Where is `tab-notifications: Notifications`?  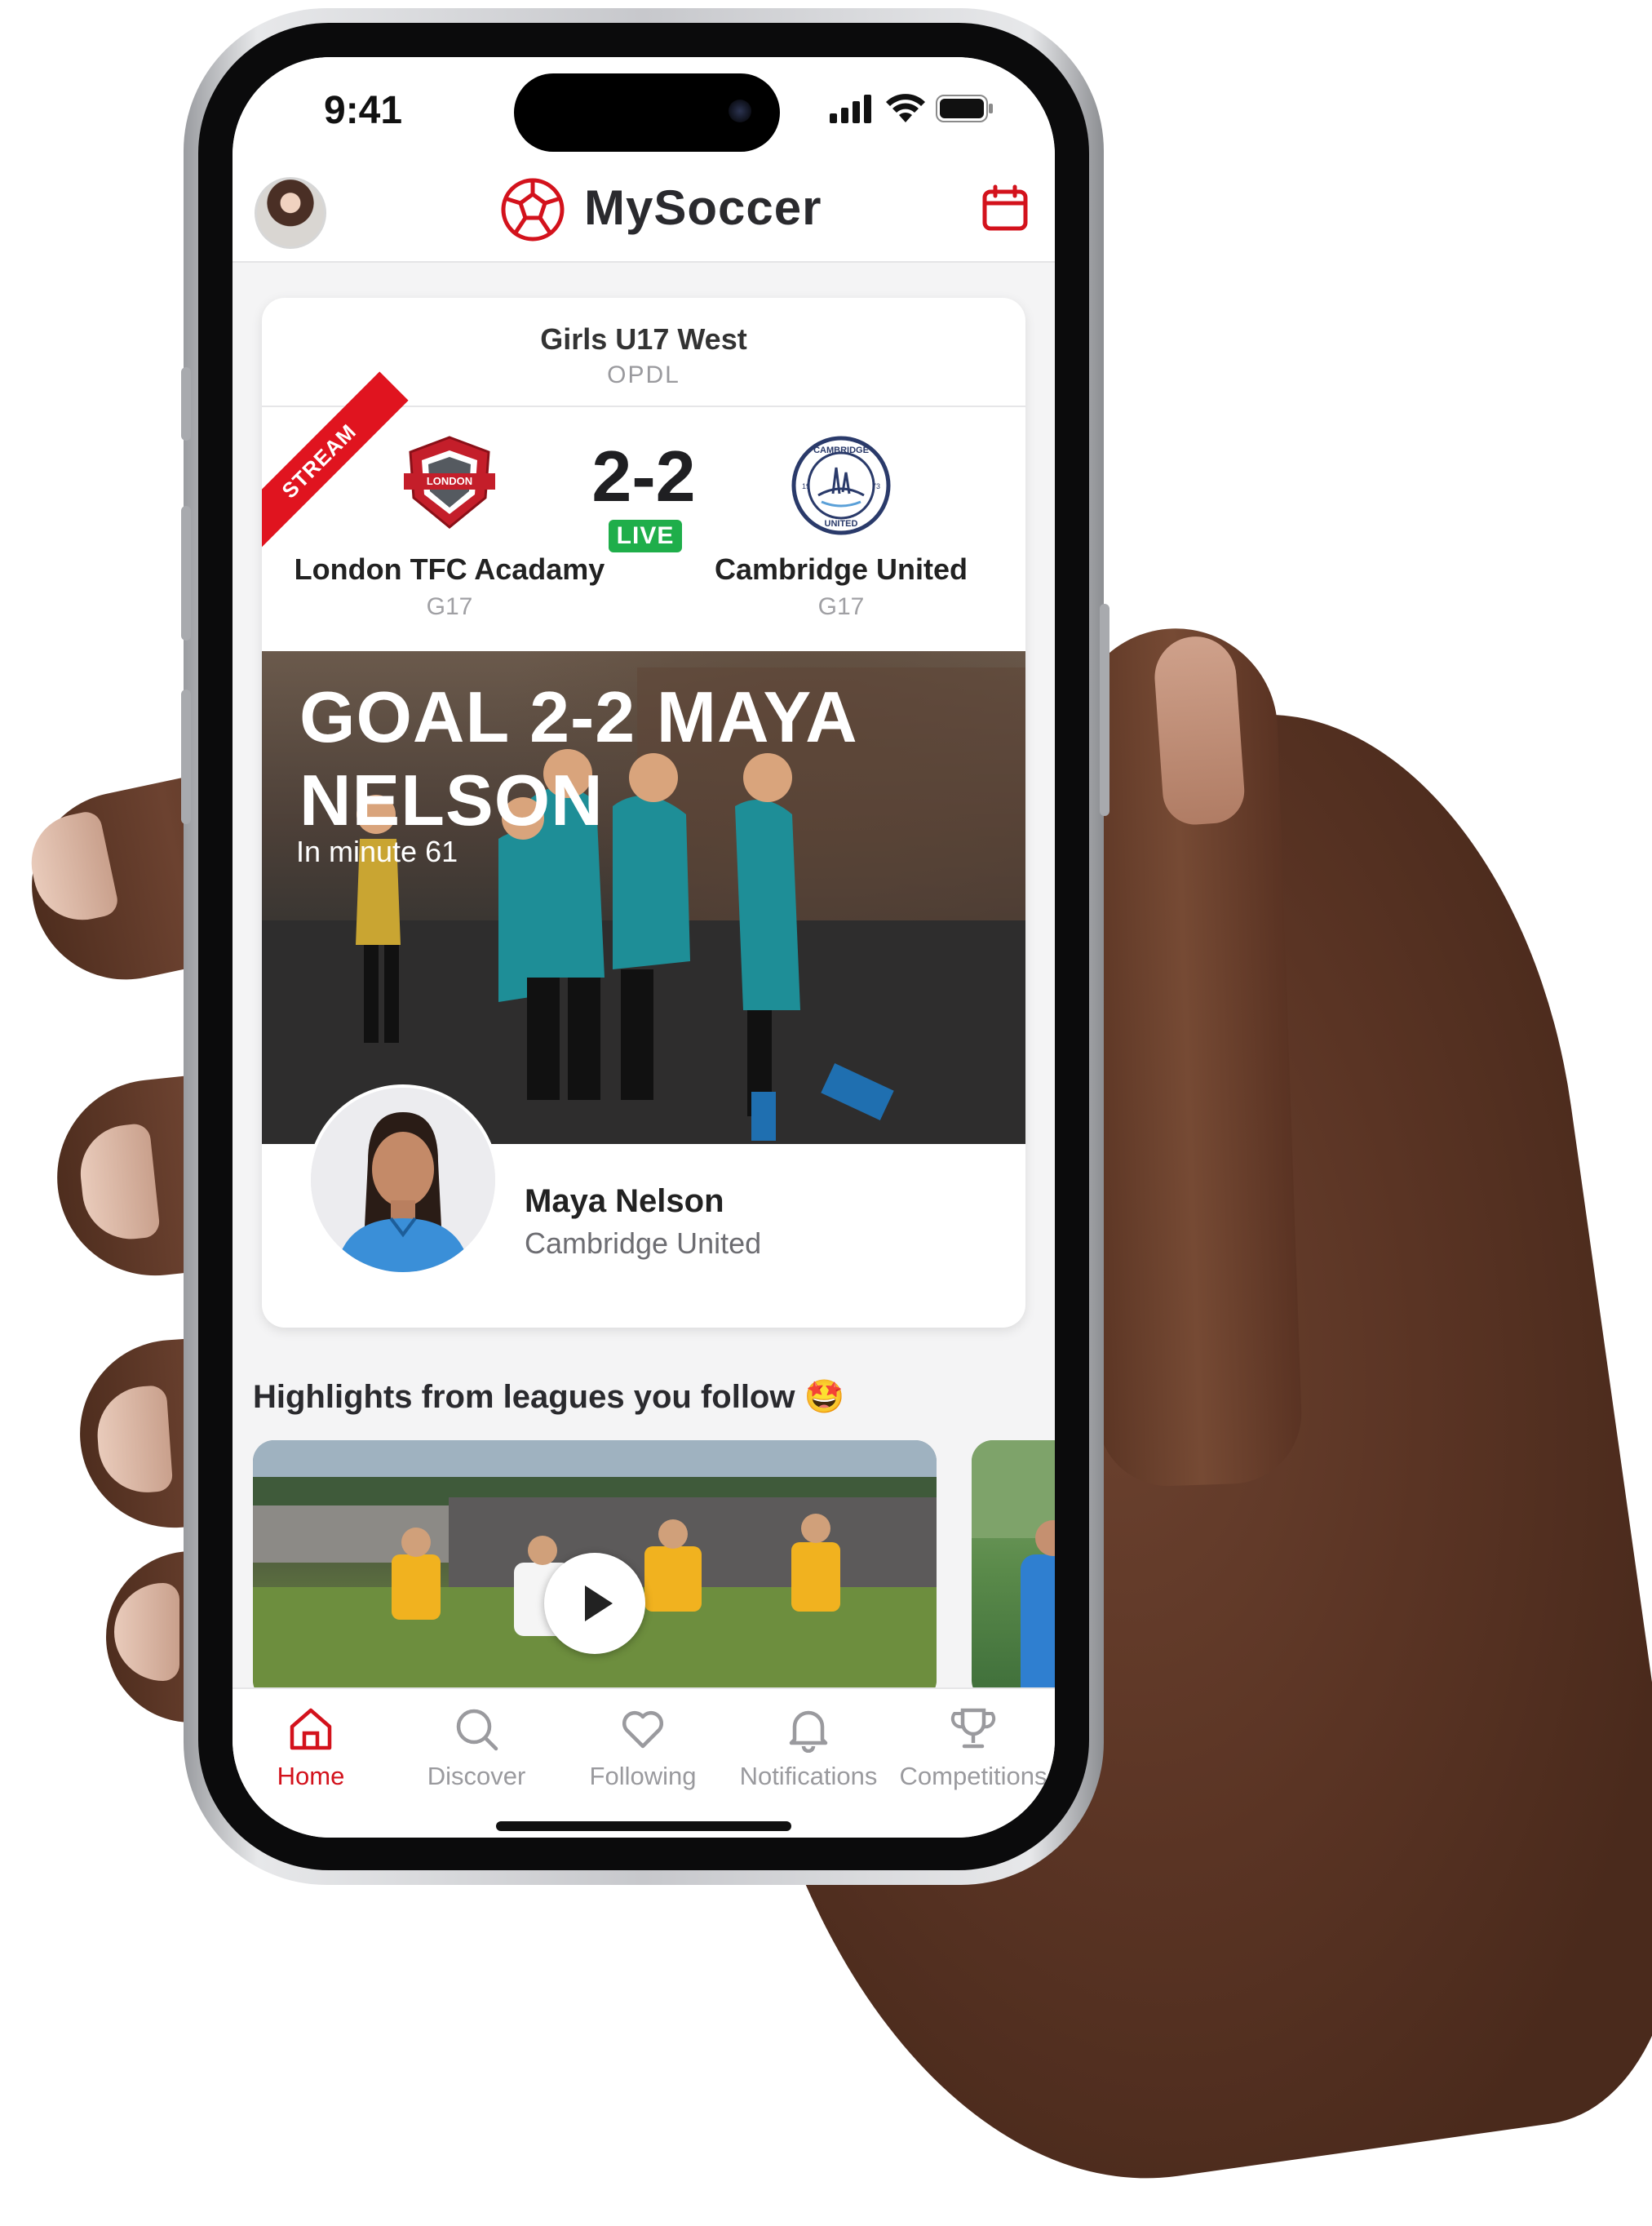
tab-notifications: Notifications is located at coordinates (808, 1748).